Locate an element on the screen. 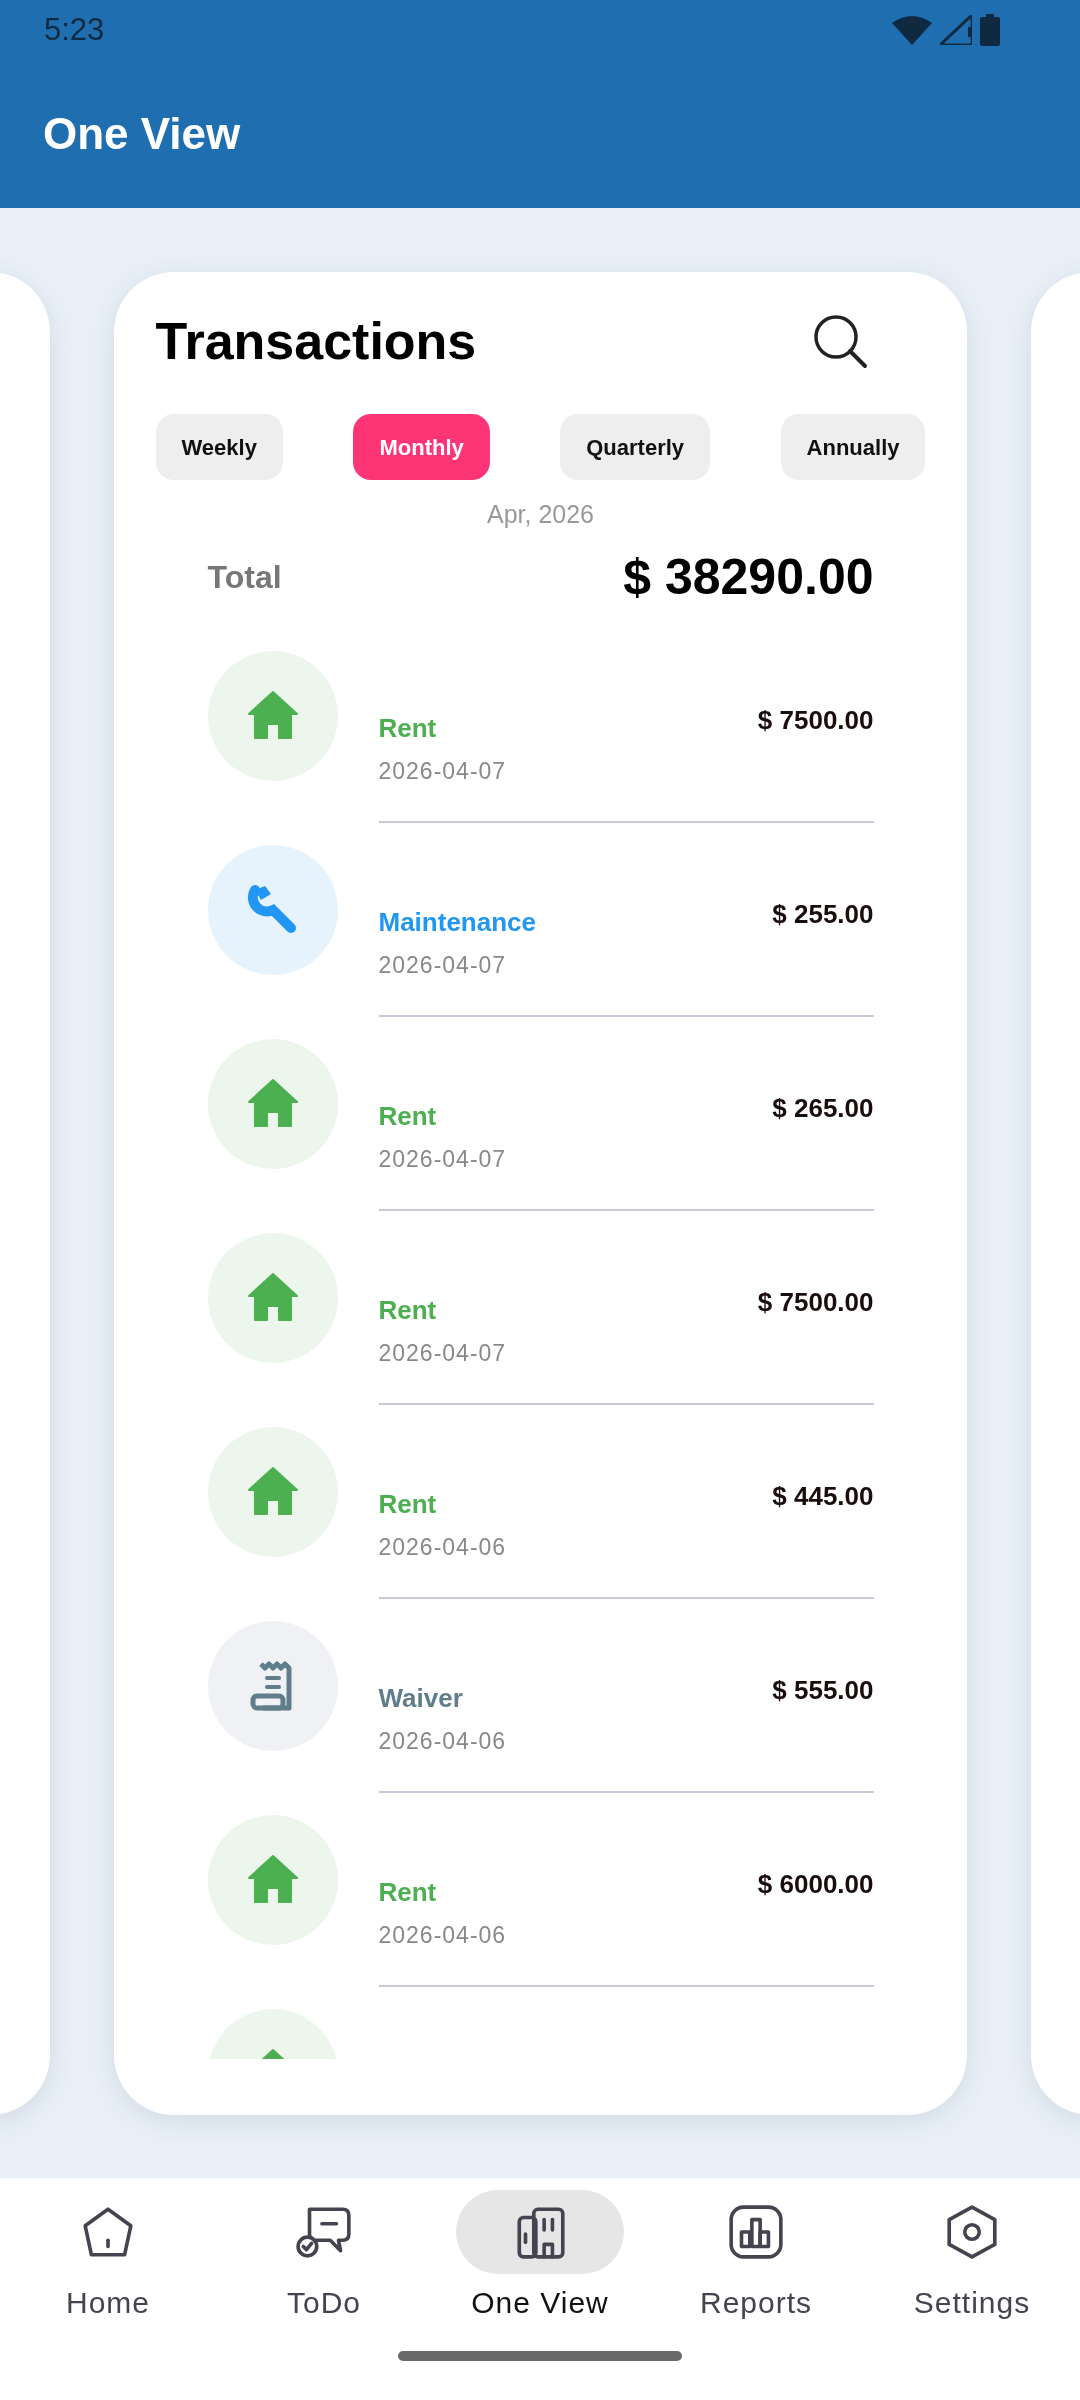  filter-tab: Quarterly is located at coordinates (635, 447).